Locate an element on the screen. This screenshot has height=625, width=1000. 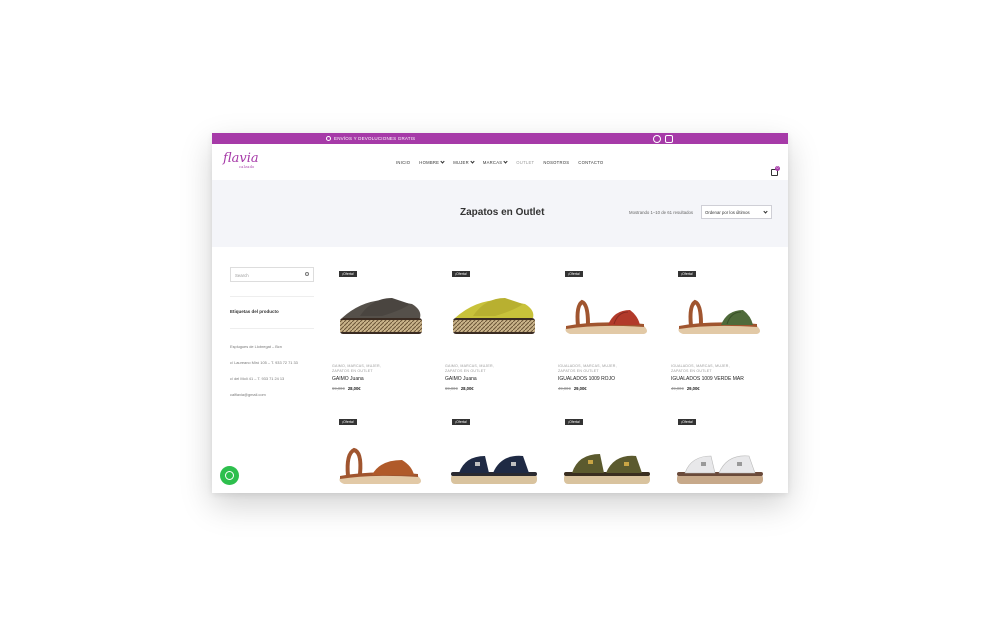
store-address-1: c/ Laureano Miró 105 – T. 933 72 71 33 is located at coordinates (264, 362).